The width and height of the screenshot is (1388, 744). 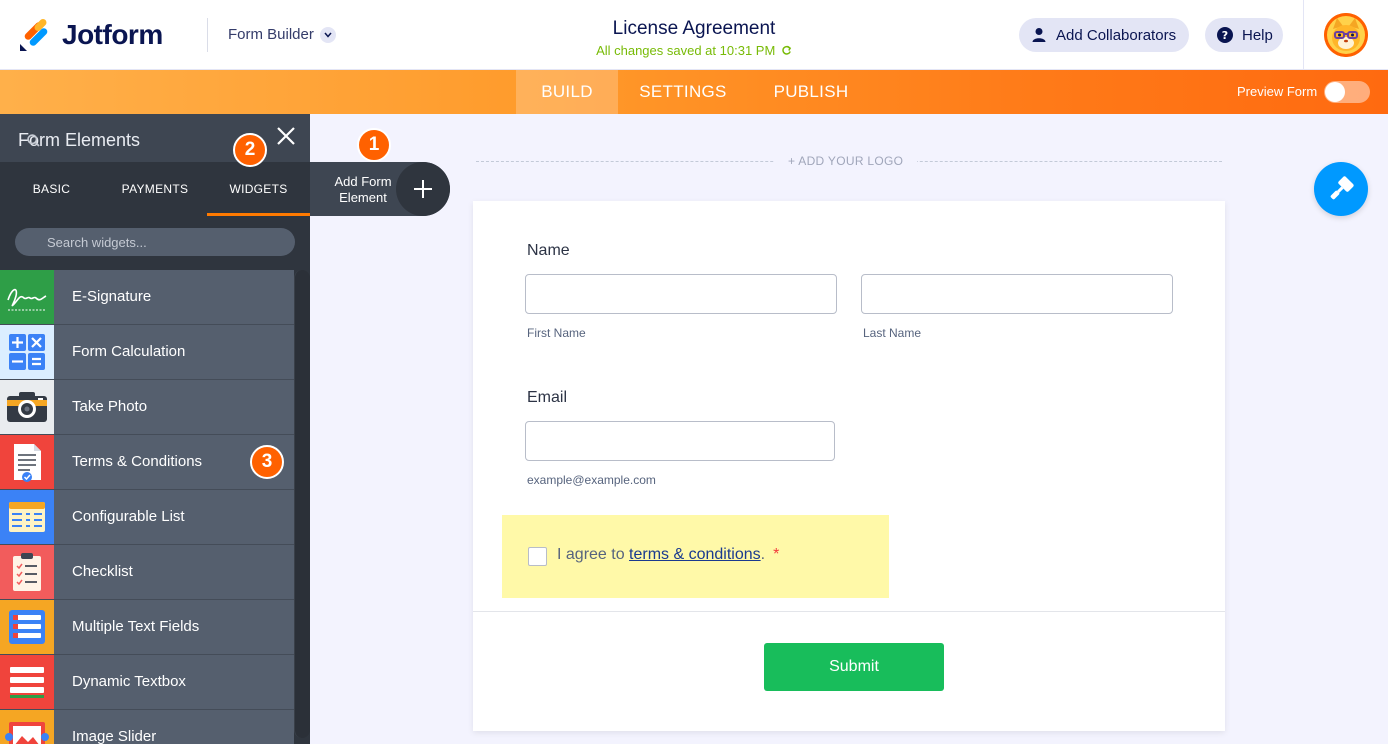 What do you see at coordinates (547, 397) in the screenshot?
I see `email-label: Email` at bounding box center [547, 397].